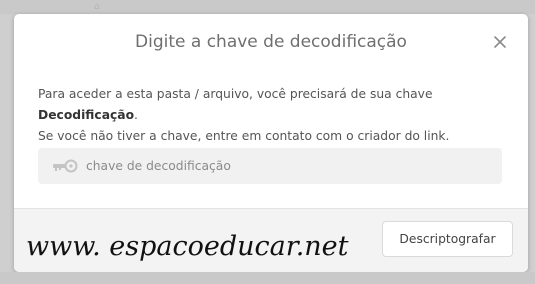 The height and width of the screenshot is (284, 535). Describe the element at coordinates (97, 7) in the screenshot. I see `backdrop-glyph: ⌂` at that location.